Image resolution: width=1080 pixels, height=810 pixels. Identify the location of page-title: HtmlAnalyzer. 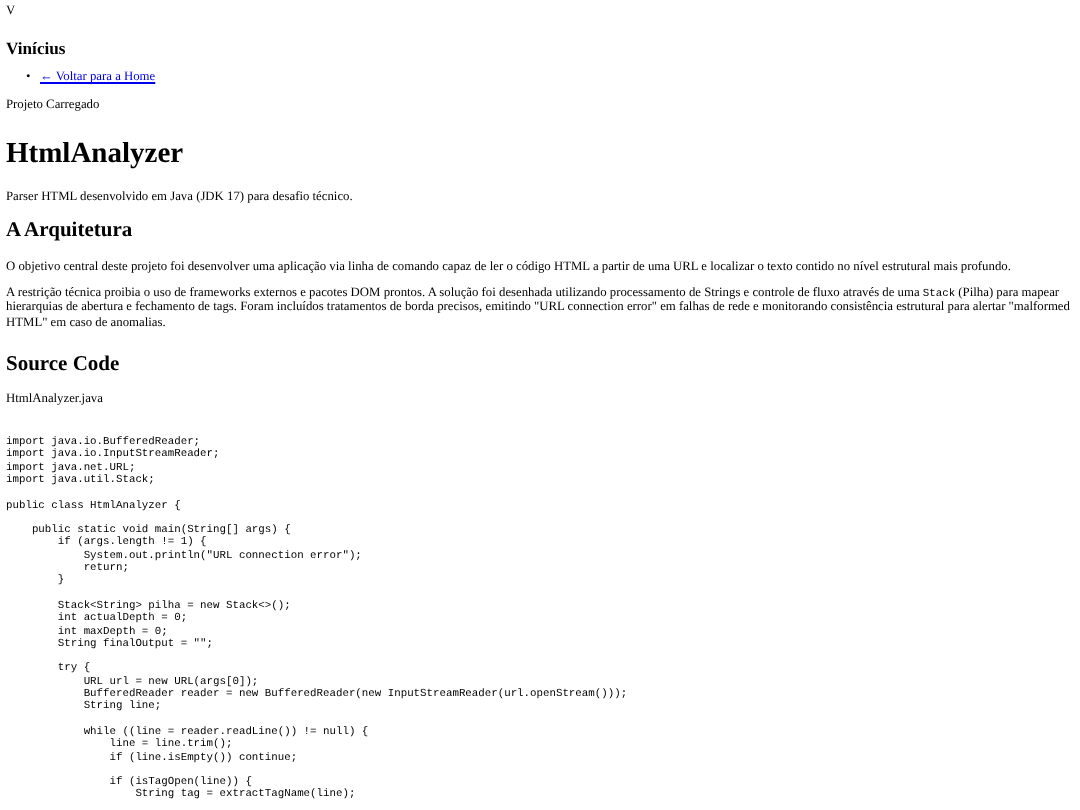
(96, 156).